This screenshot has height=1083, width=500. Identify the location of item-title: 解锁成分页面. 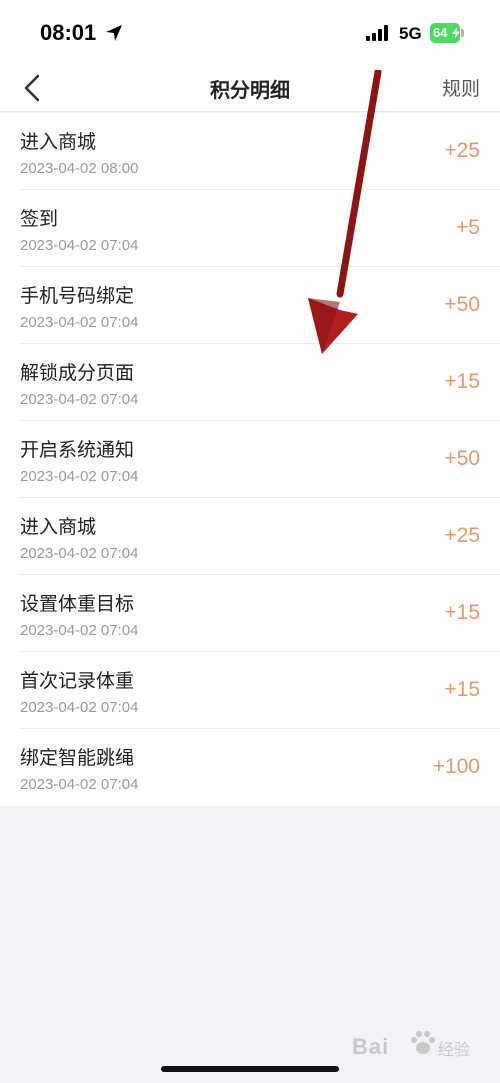
(77, 373).